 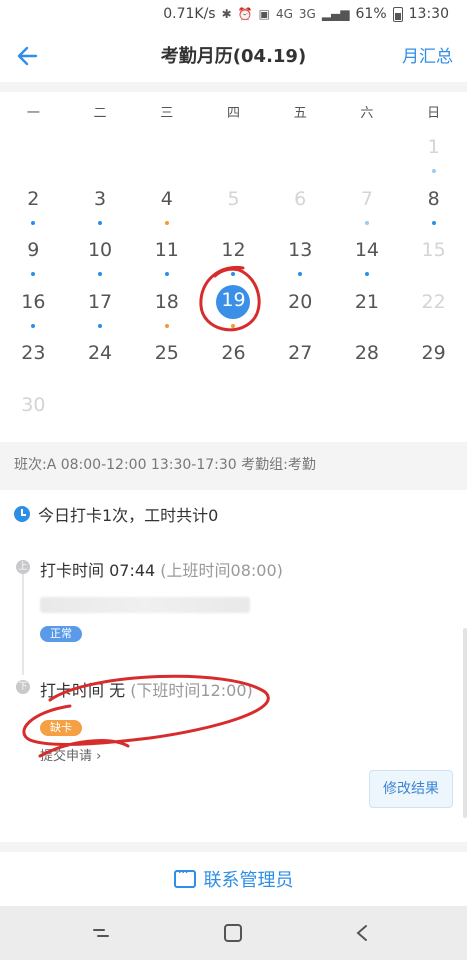 What do you see at coordinates (233, 208) in the screenshot?
I see `calendar-day: 5` at bounding box center [233, 208].